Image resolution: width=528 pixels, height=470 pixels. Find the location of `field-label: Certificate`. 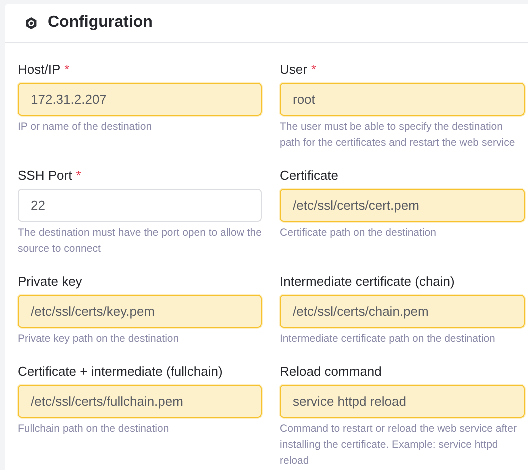

field-label: Certificate is located at coordinates (309, 175).